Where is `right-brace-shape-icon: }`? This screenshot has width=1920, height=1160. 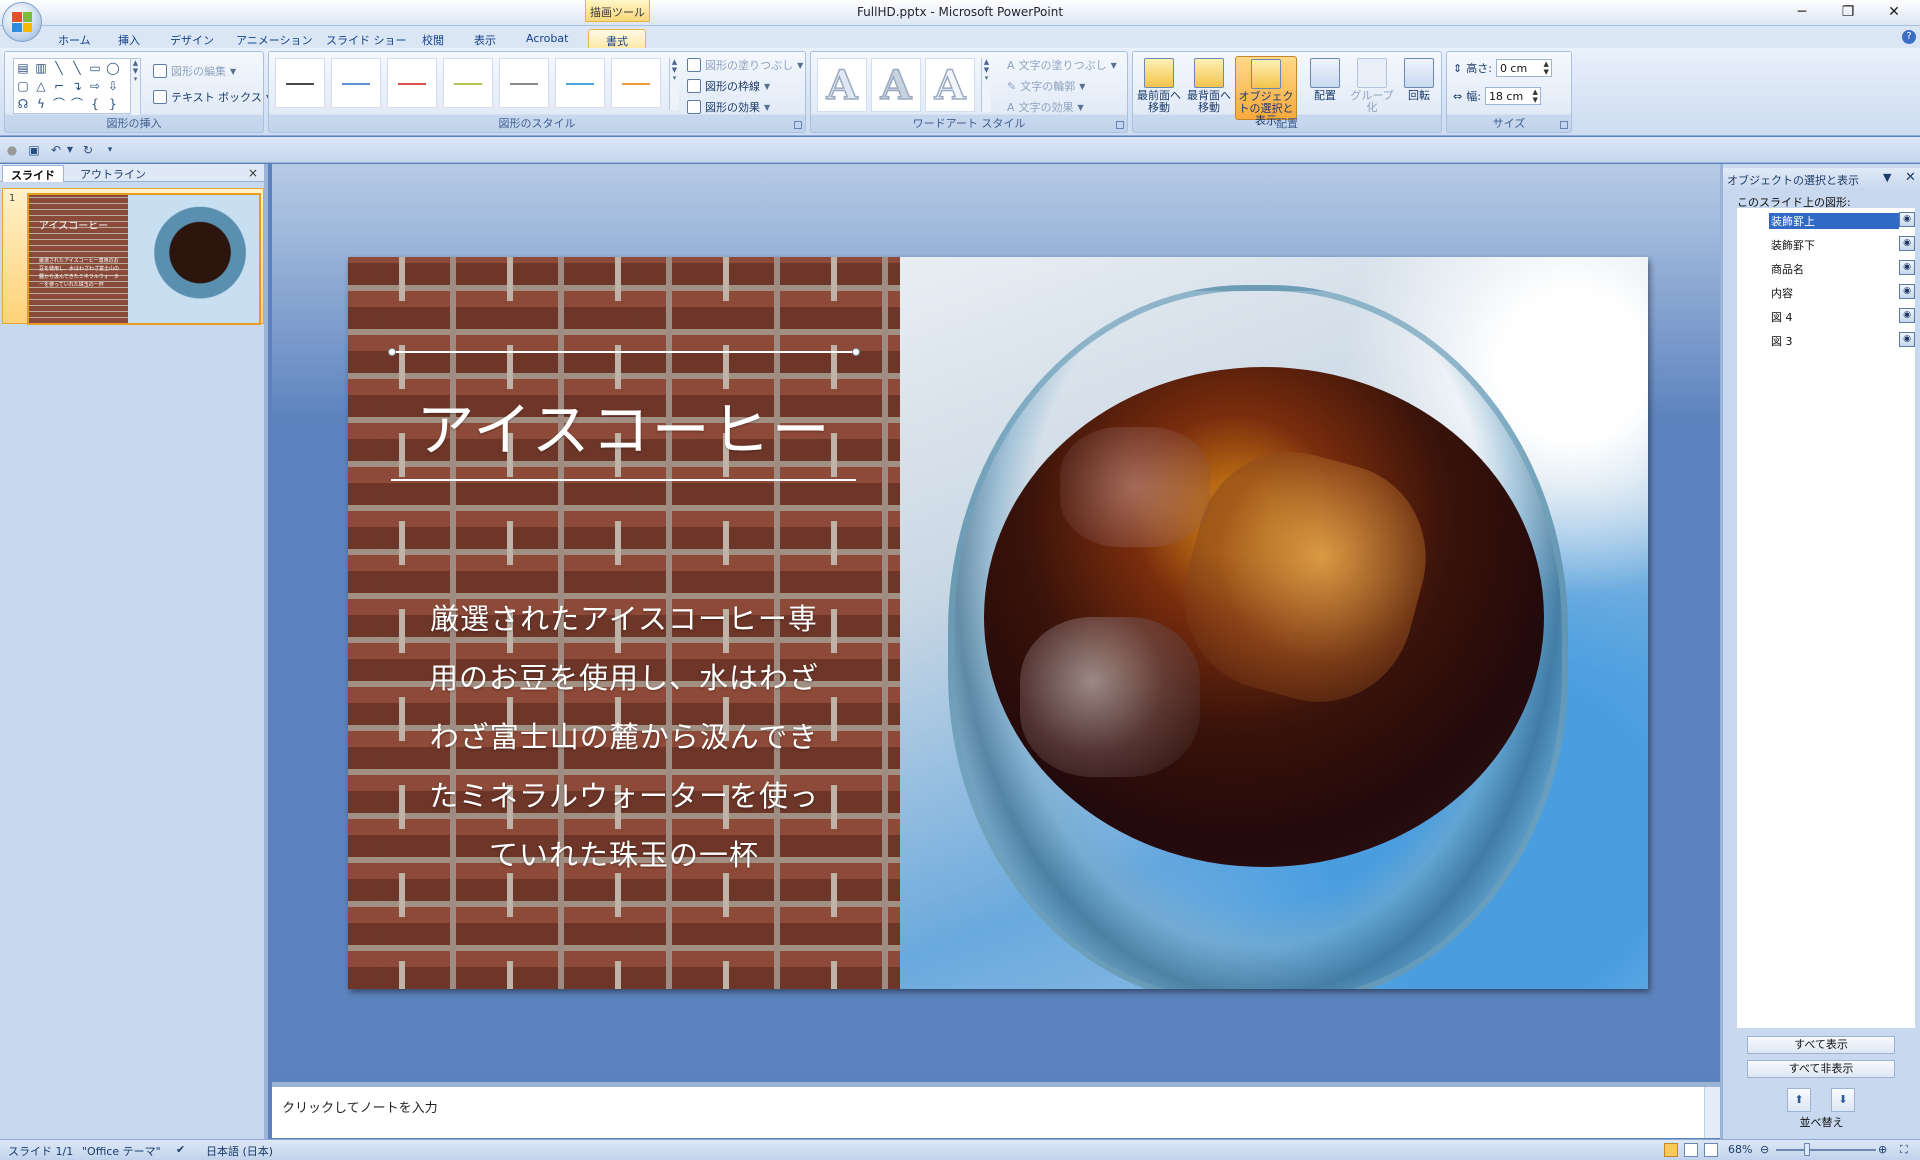 right-brace-shape-icon: } is located at coordinates (113, 104).